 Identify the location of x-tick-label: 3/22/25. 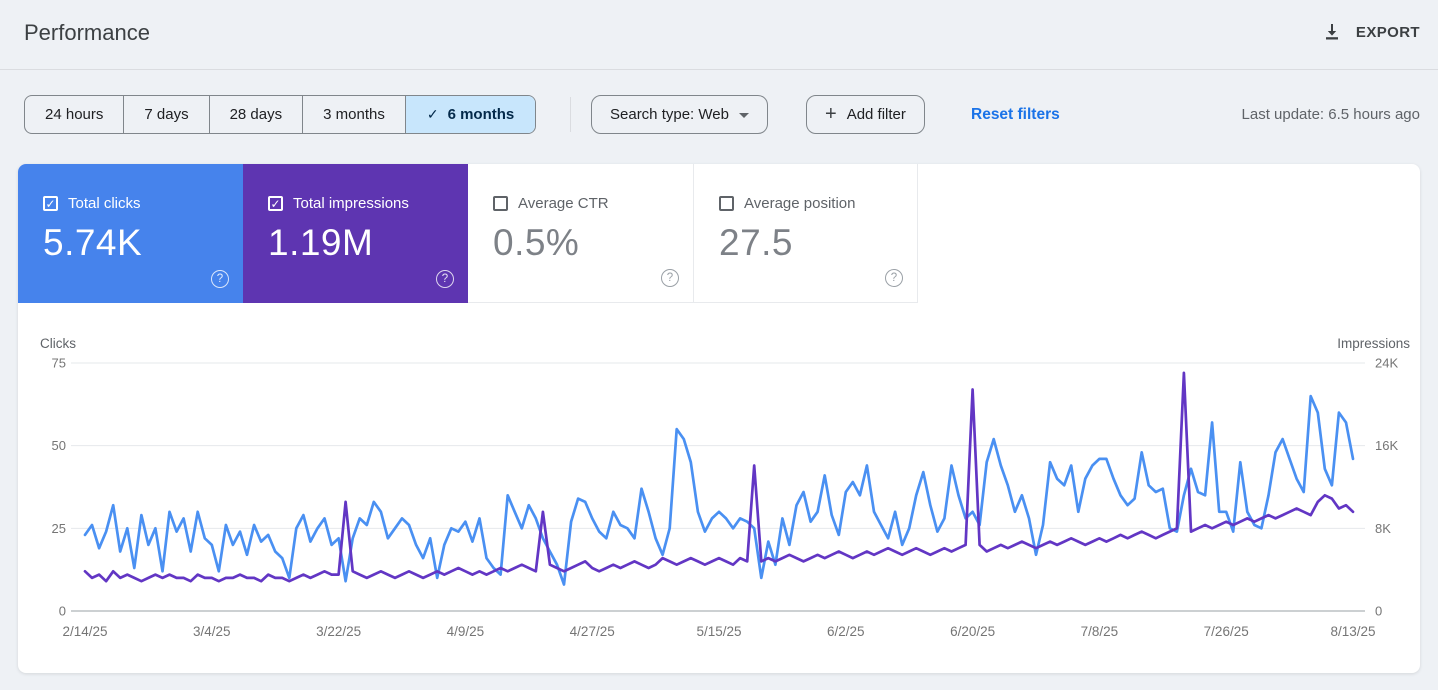
(338, 631).